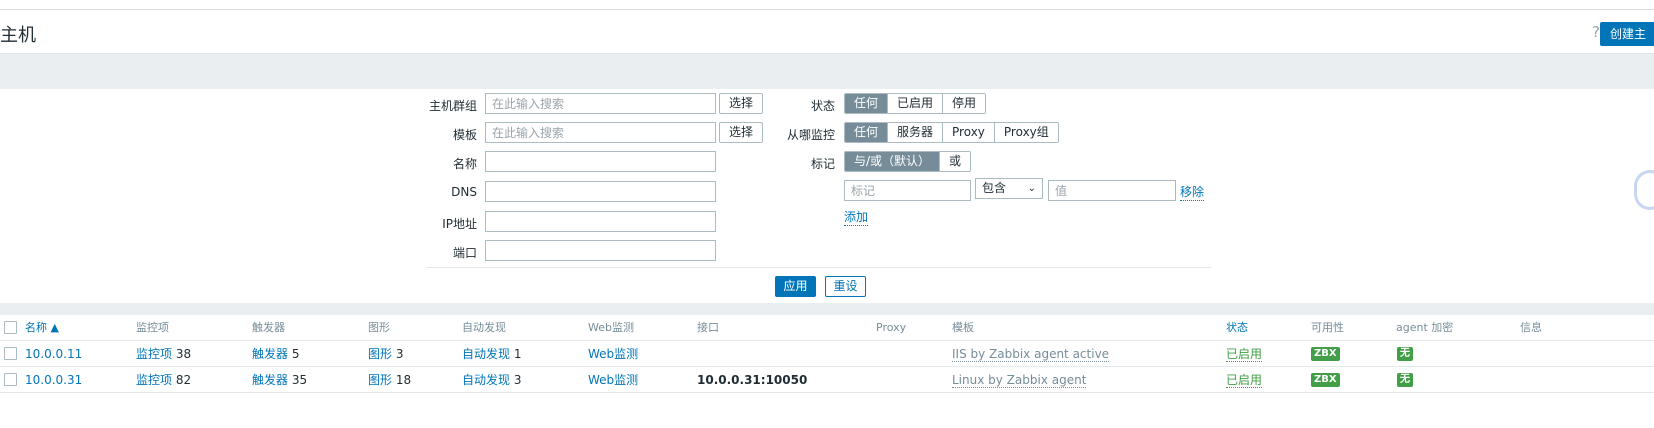 The width and height of the screenshot is (1654, 428). I want to click on filter-tab-bar, so click(827, 71).